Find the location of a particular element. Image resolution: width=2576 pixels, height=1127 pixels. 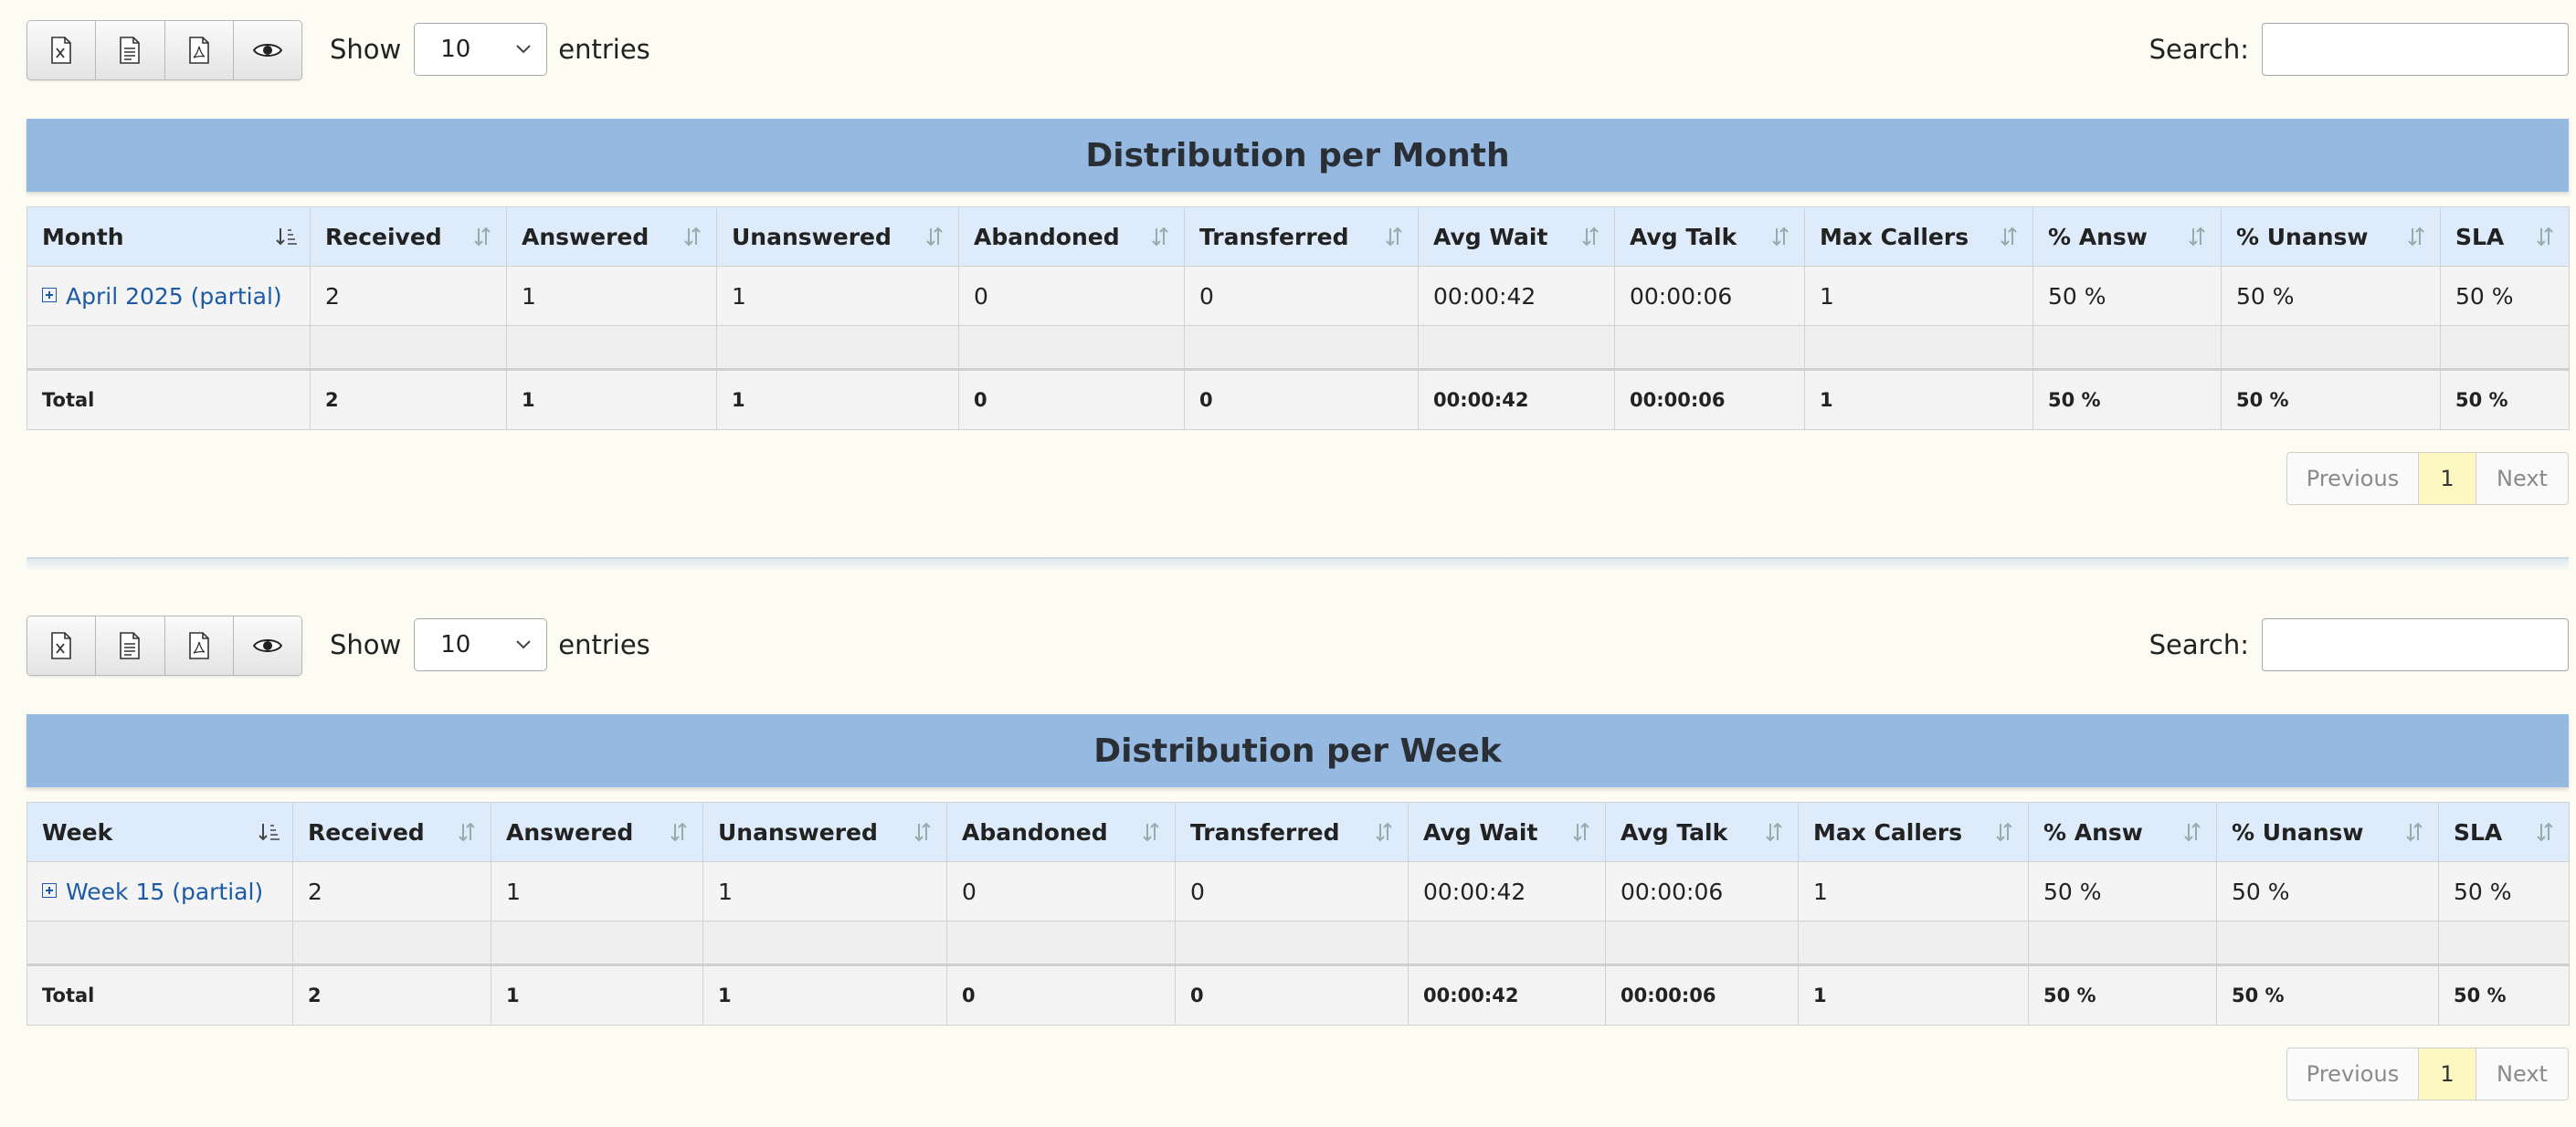

week-link: Week 15 (partial) is located at coordinates (164, 892).